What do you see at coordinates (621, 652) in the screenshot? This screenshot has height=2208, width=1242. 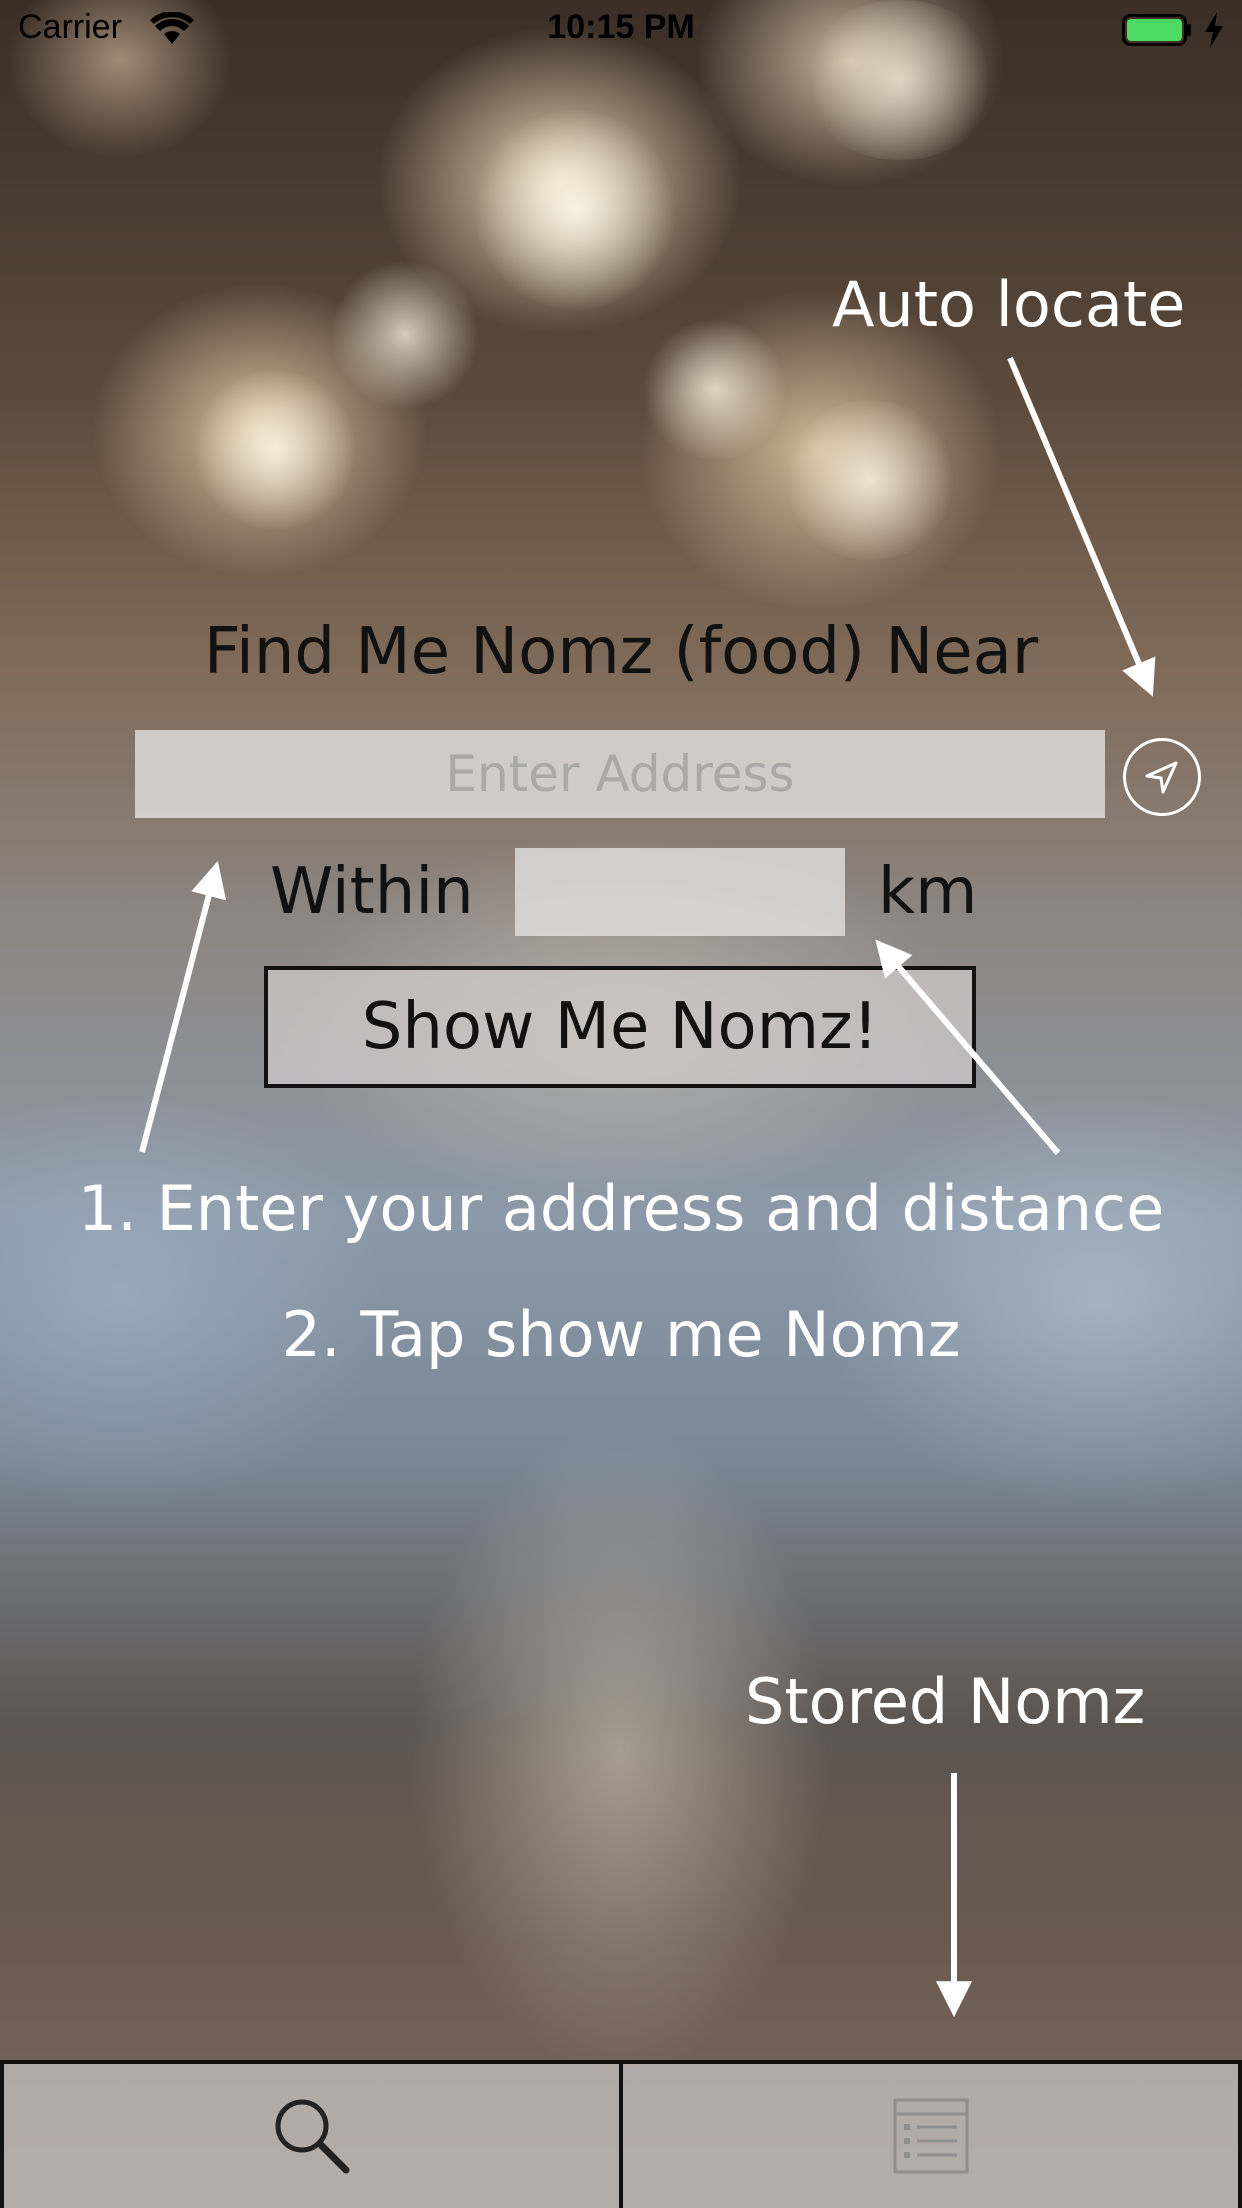 I see `headline: Find Me Nomz (food) Near` at bounding box center [621, 652].